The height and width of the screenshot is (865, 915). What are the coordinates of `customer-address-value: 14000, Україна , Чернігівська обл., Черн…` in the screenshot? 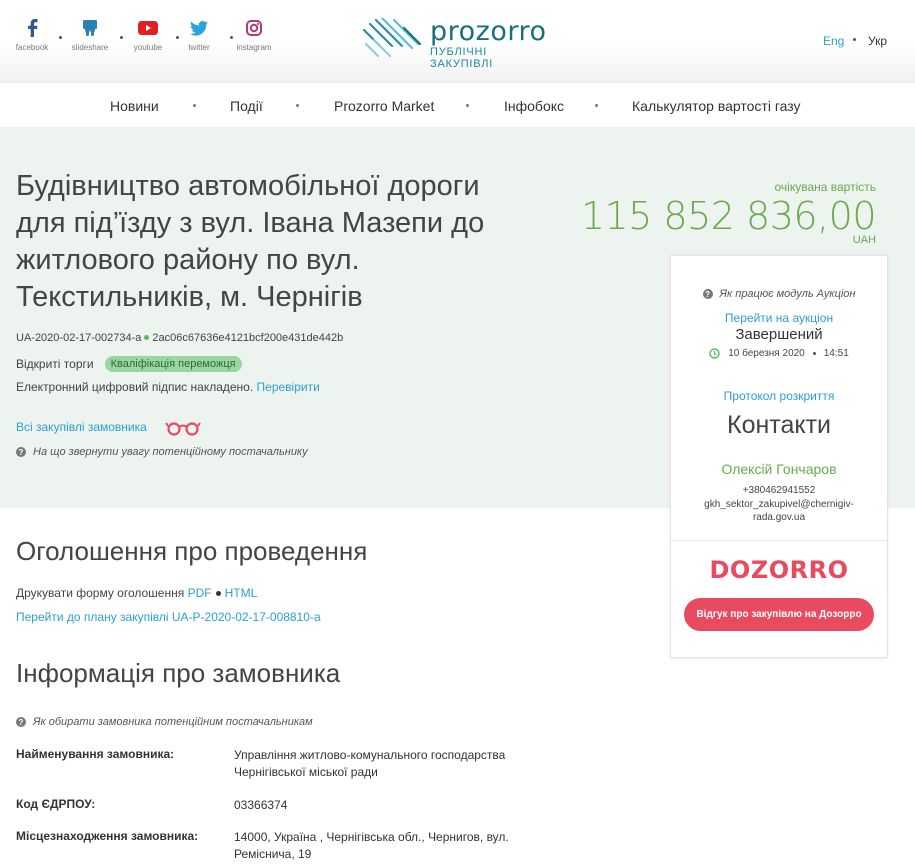 It's located at (371, 845).